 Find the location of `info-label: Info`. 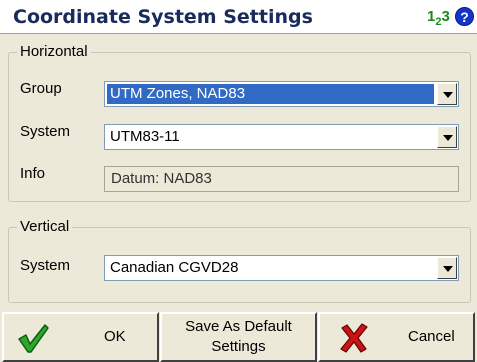

info-label: Info is located at coordinates (33, 173).